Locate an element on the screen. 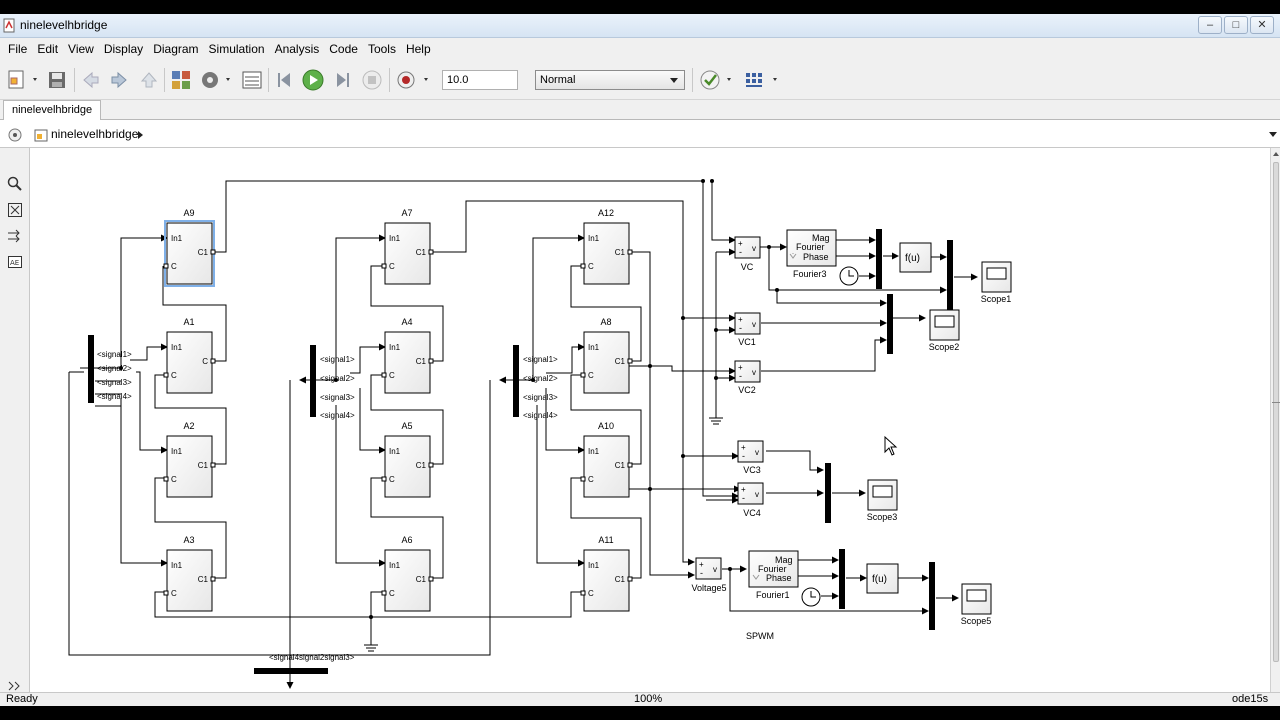  voltmeter-vc: +- vVC is located at coordinates (747, 254).